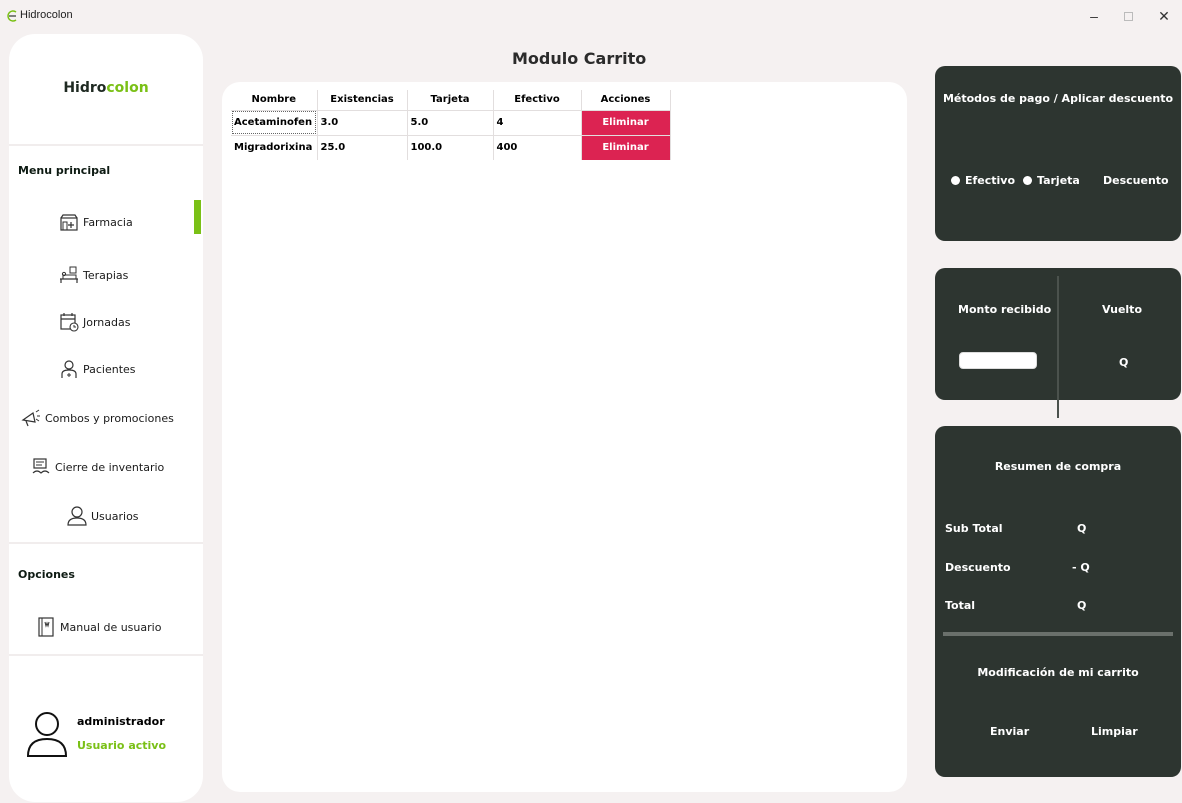  What do you see at coordinates (69, 322) in the screenshot?
I see `calendar-clock-icon` at bounding box center [69, 322].